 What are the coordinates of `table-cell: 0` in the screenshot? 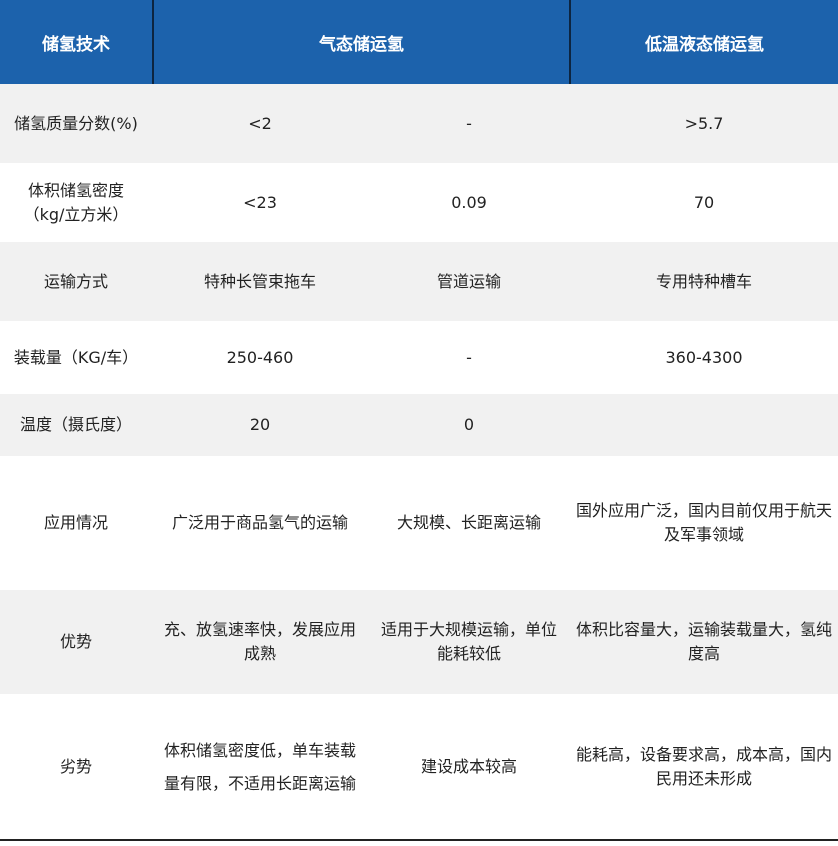 It's located at (469, 424).